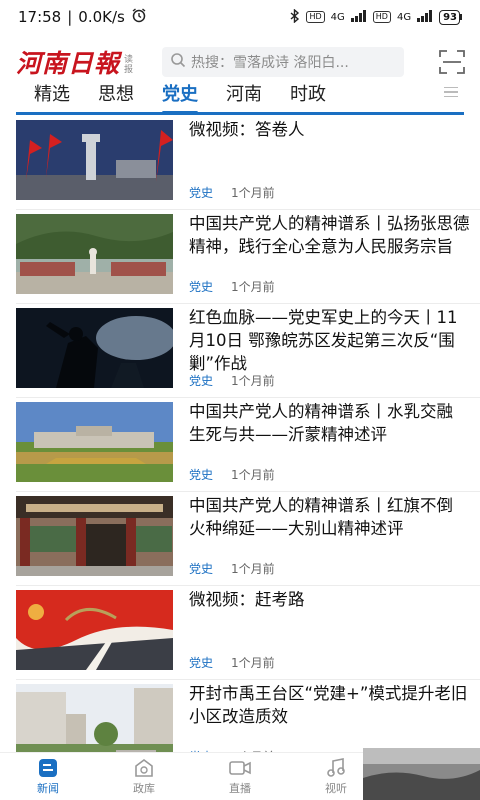  What do you see at coordinates (139, 17) in the screenshot?
I see `alarm-icon` at bounding box center [139, 17].